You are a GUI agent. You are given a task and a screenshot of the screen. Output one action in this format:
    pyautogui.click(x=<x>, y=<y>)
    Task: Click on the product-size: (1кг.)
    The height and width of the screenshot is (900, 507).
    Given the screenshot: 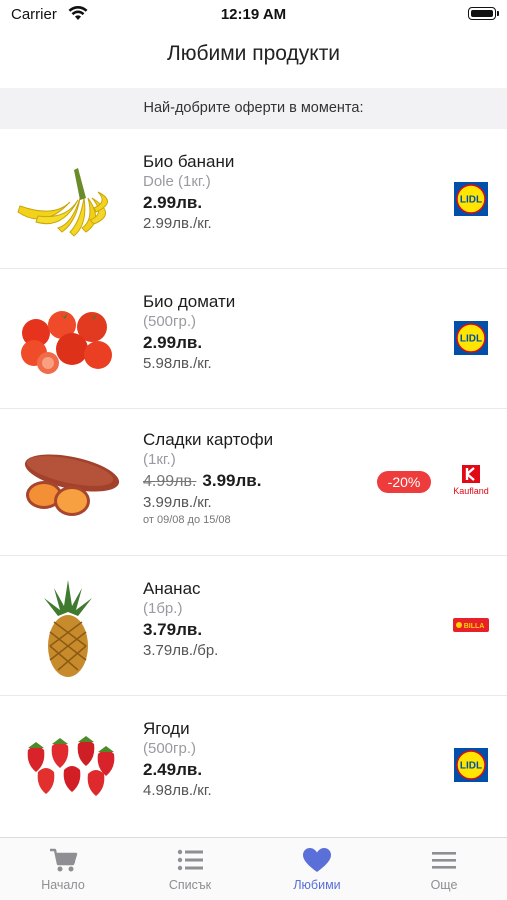 What is the action you would take?
    pyautogui.click(x=159, y=459)
    